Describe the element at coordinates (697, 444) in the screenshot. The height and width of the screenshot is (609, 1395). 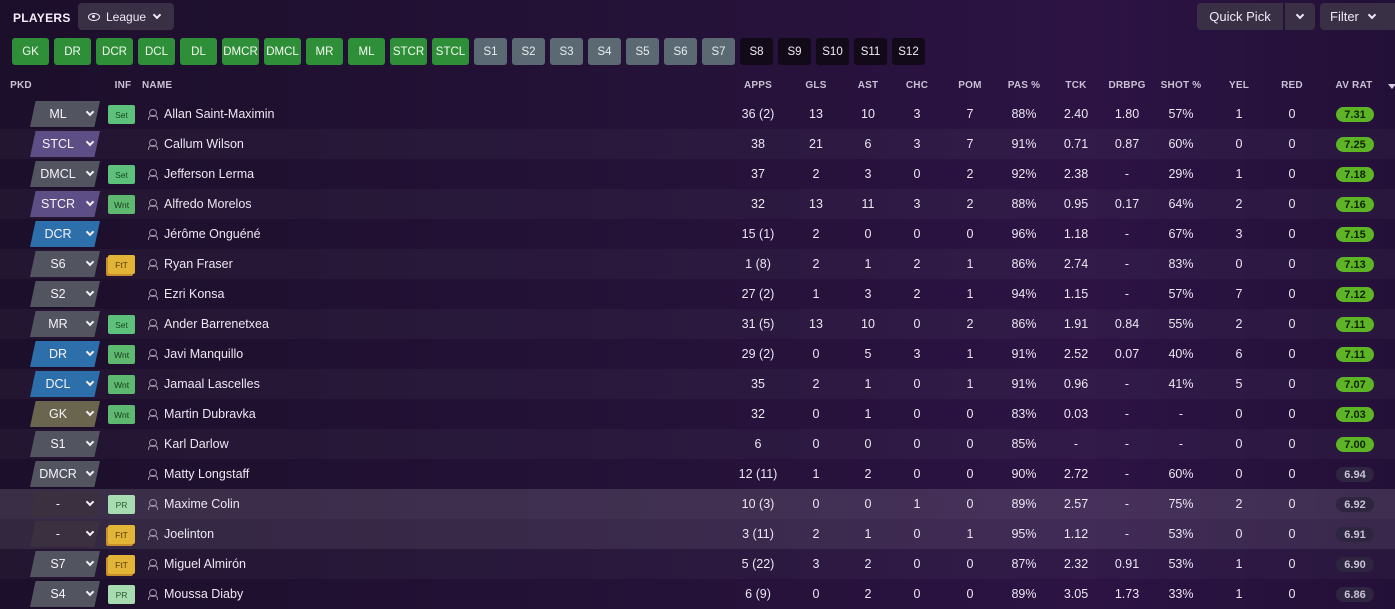
I see `table-row: S1 Karl Darlow 6 0 0 0 0 85% - - - 0 0 7.00` at that location.